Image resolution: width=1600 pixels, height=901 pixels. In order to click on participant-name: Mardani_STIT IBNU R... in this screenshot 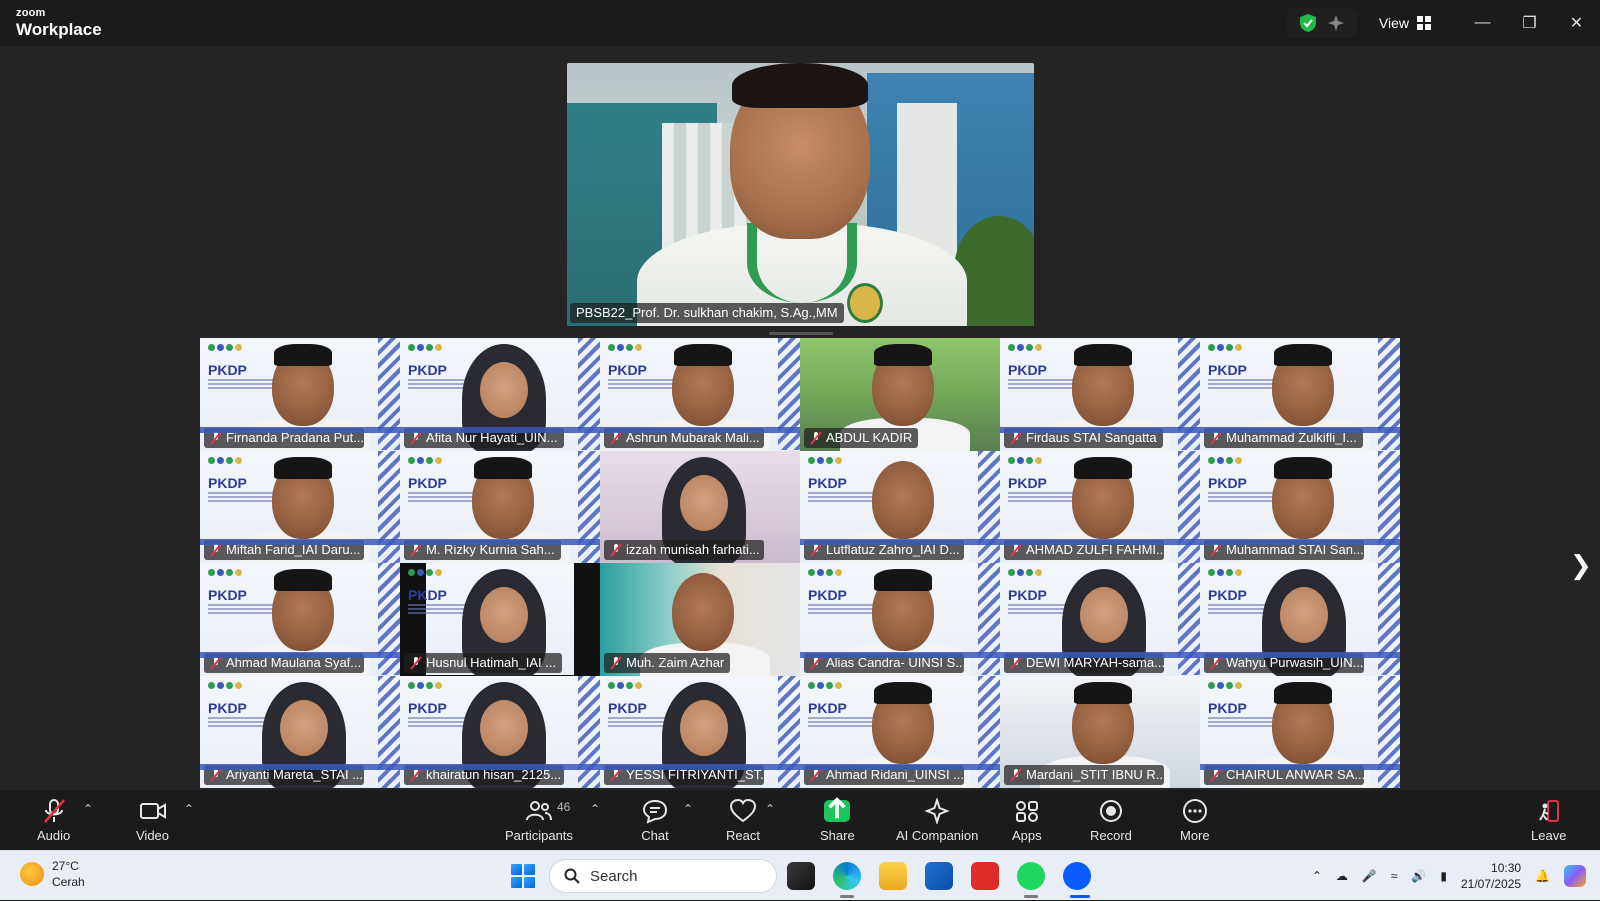, I will do `click(1084, 775)`.